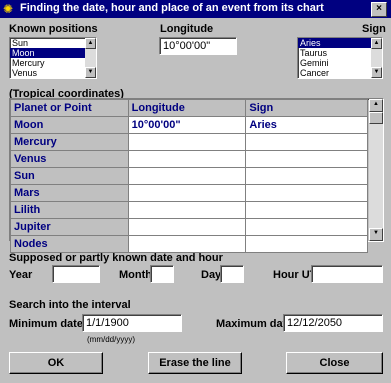 The width and height of the screenshot is (391, 383). Describe the element at coordinates (162, 274) in the screenshot. I see `month-input` at that location.